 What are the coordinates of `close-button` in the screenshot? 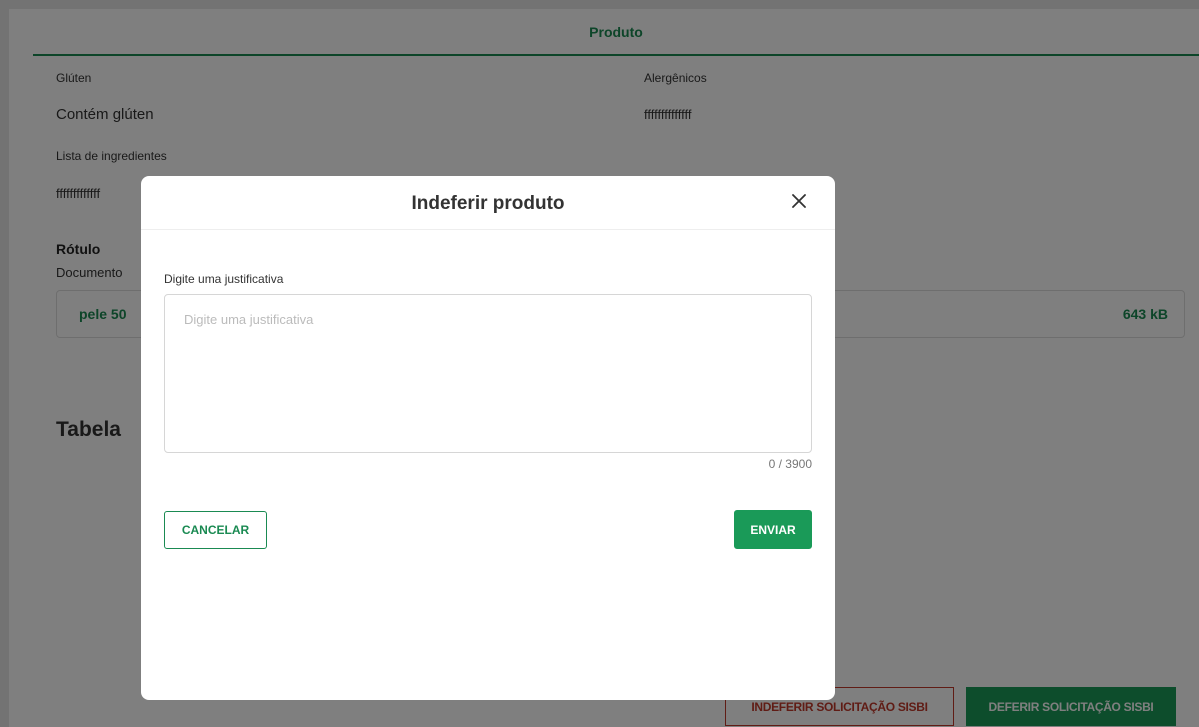 It's located at (799, 202).